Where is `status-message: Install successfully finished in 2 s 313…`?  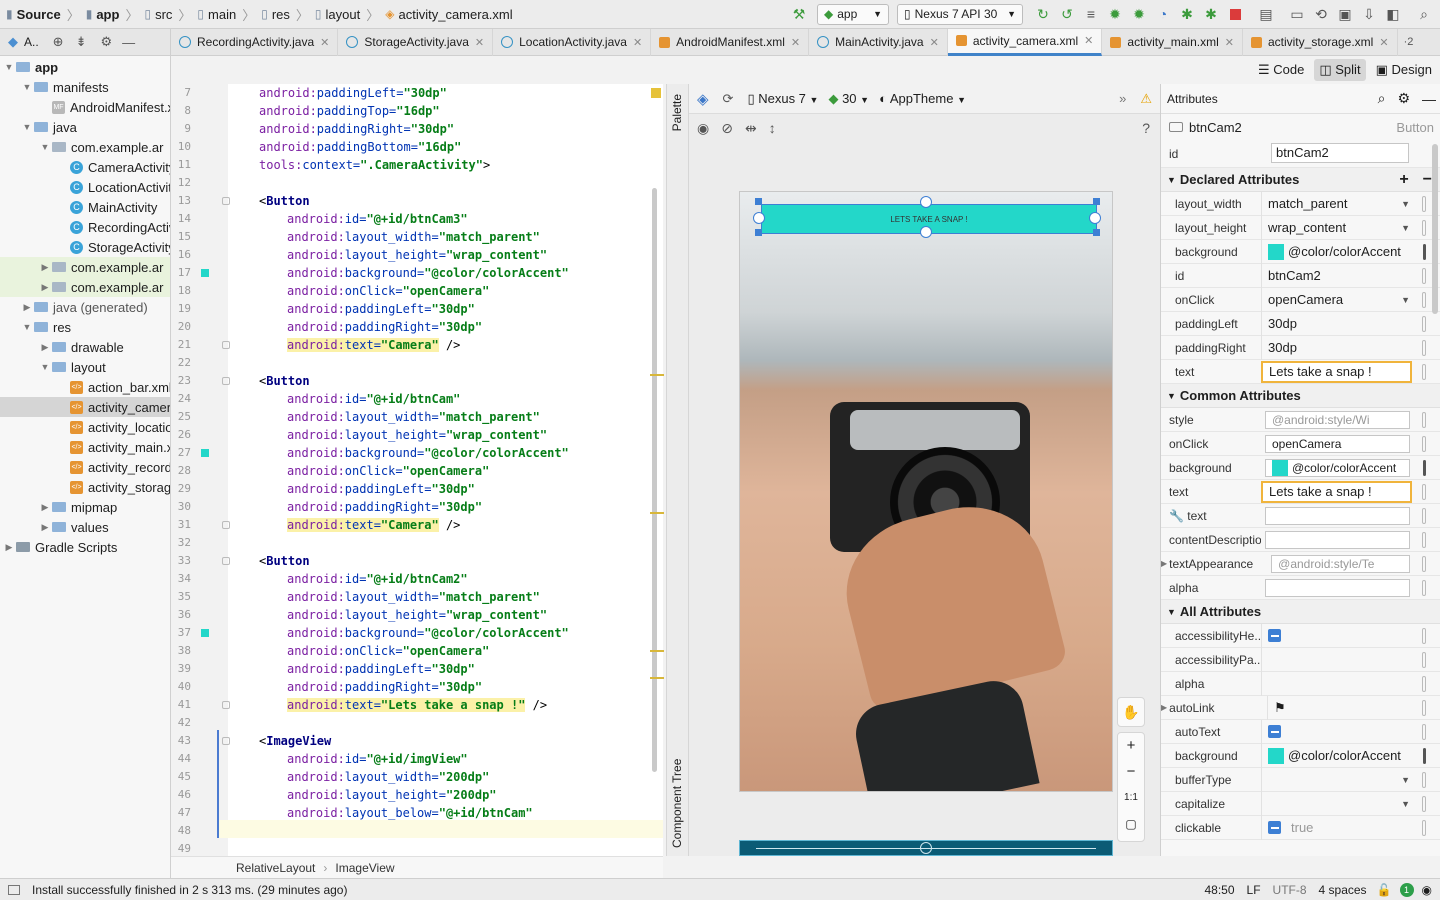 status-message: Install successfully finished in 2 s 313… is located at coordinates (189, 890).